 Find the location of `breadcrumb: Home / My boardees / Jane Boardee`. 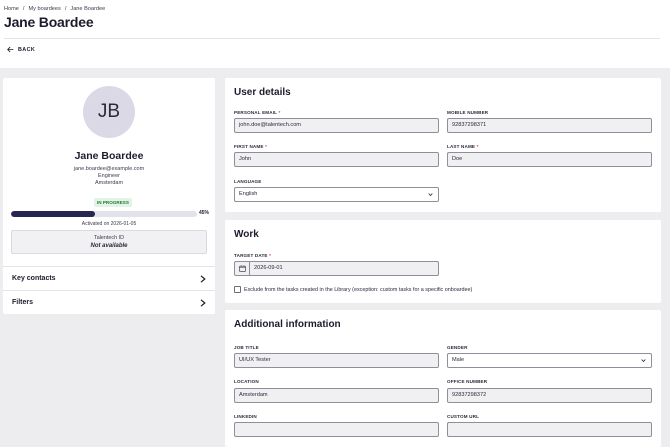

breadcrumb: Home / My boardees / Jane Boardee is located at coordinates (55, 9).